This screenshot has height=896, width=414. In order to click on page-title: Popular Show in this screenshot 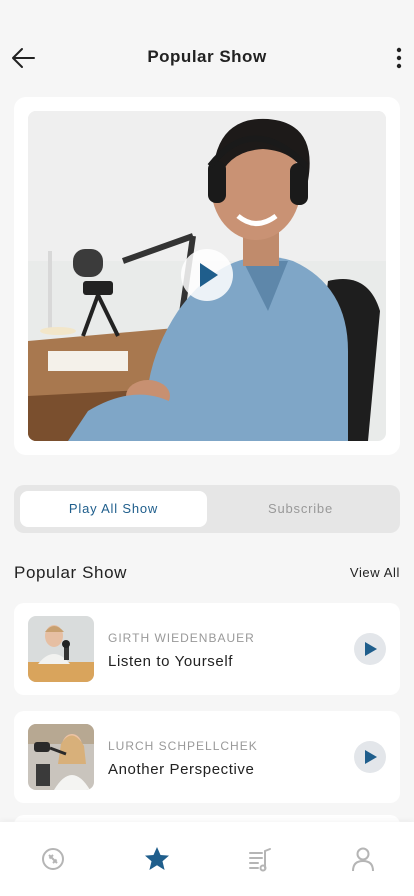, I will do `click(207, 56)`.